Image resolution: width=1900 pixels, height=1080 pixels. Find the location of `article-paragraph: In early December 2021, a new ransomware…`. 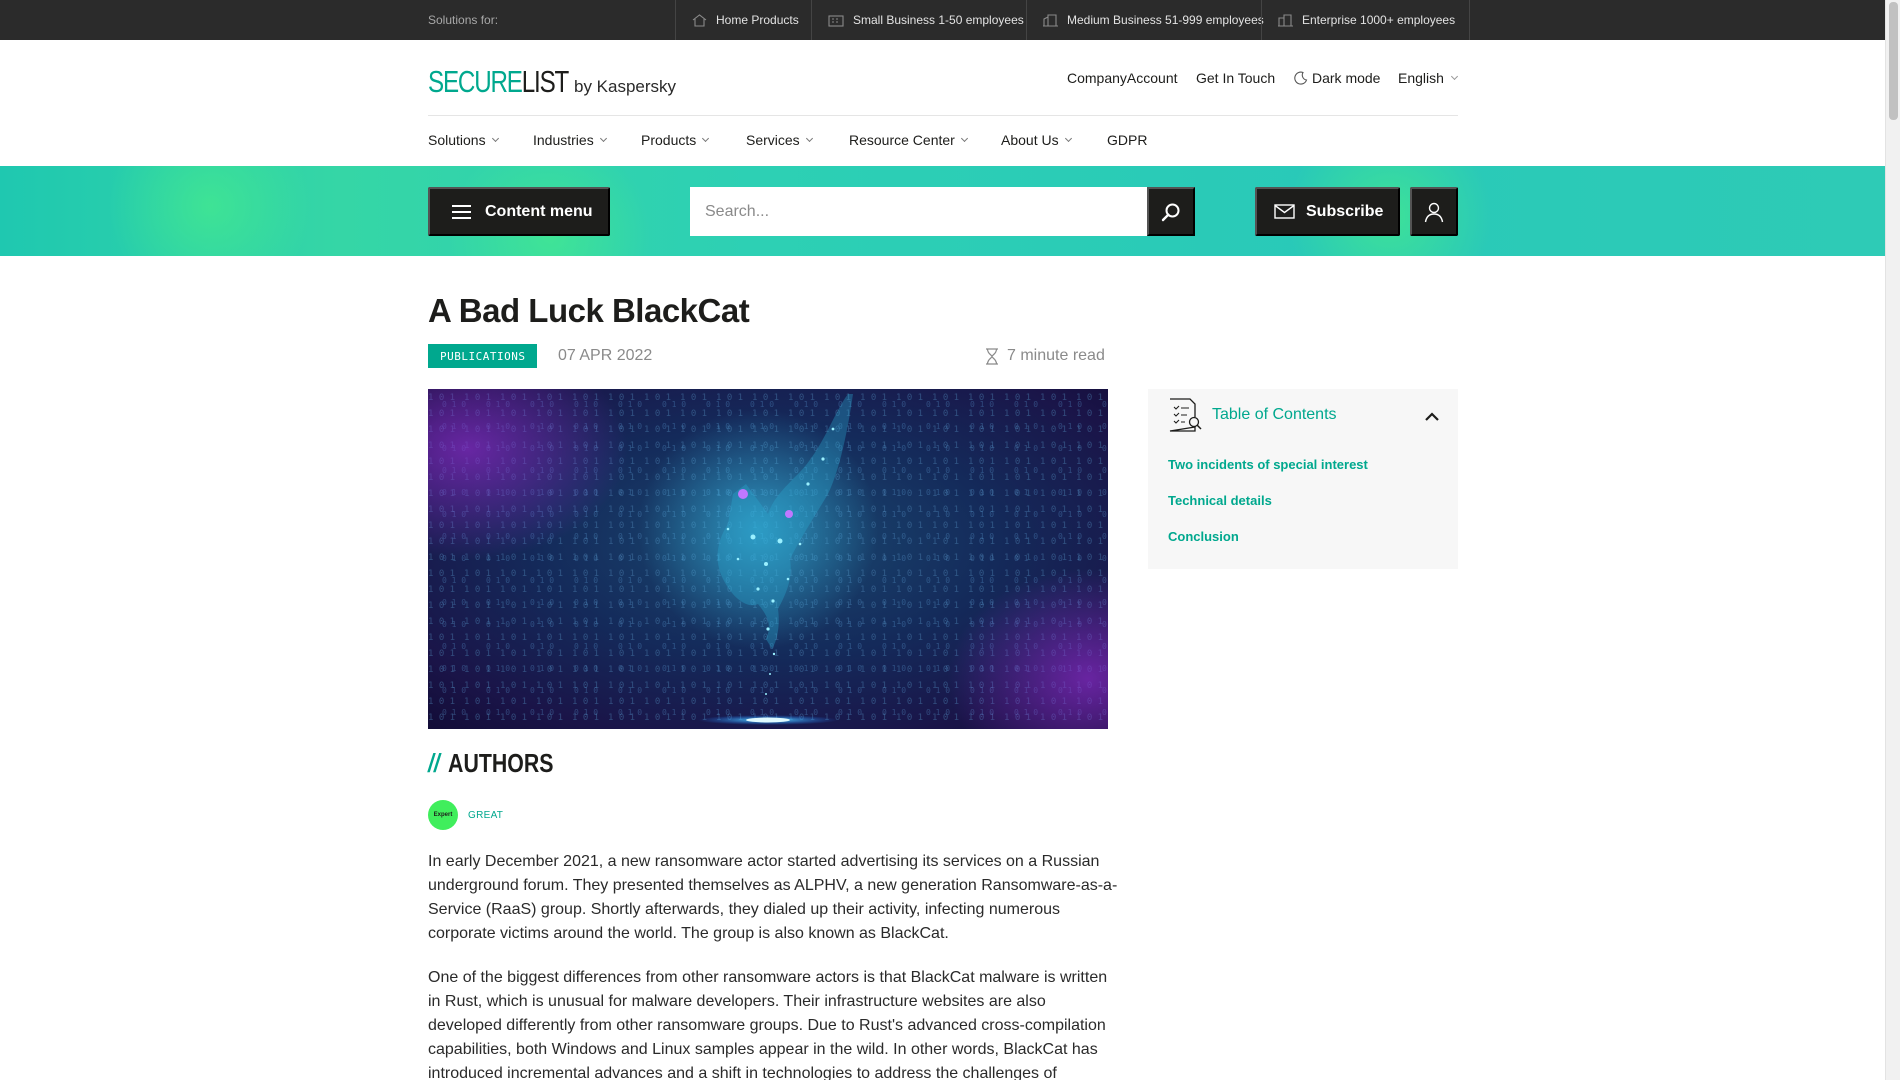

article-paragraph: In early December 2021, a new ransomware… is located at coordinates (773, 897).